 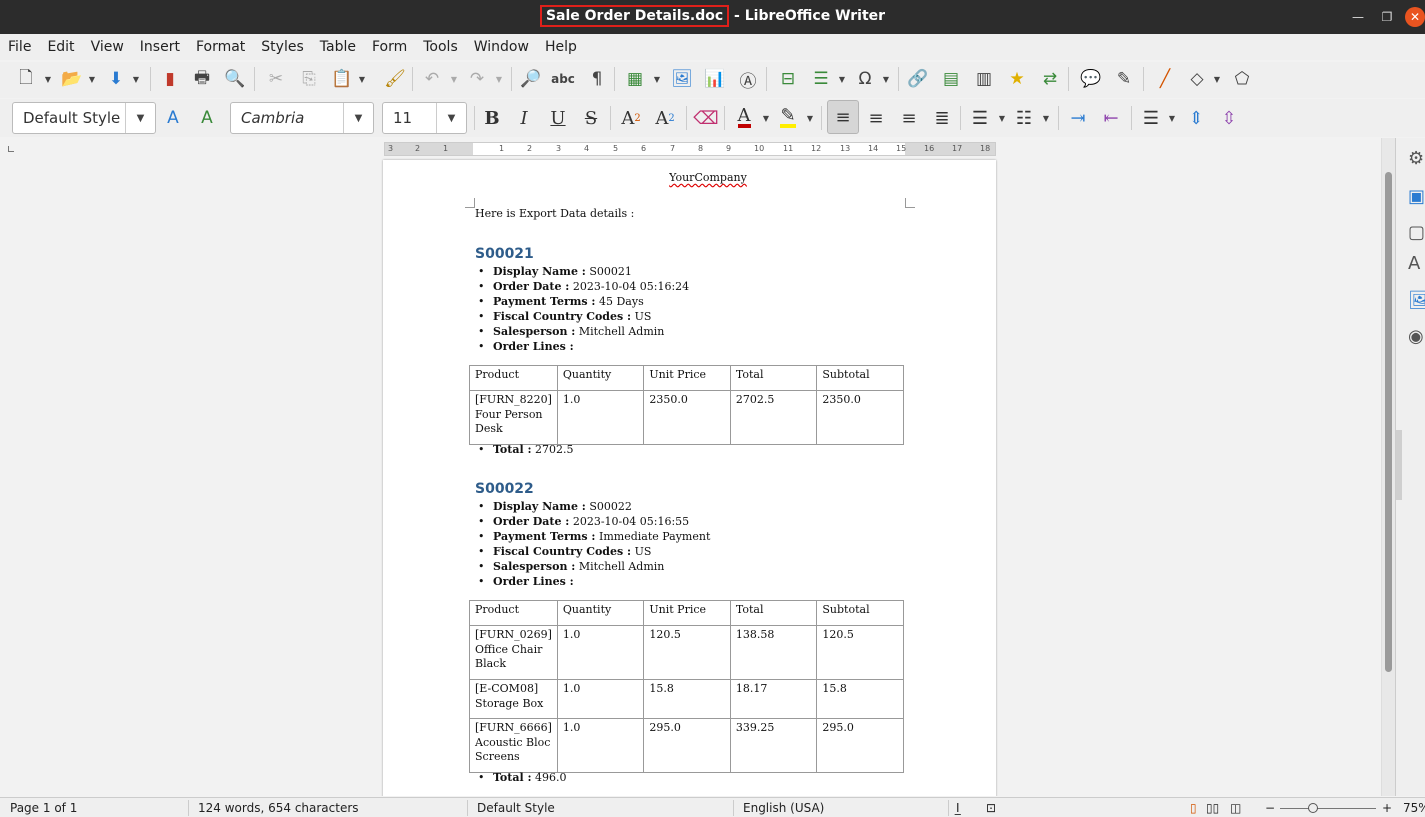 I want to click on zoom-out-icon: −, so click(x=1270, y=808).